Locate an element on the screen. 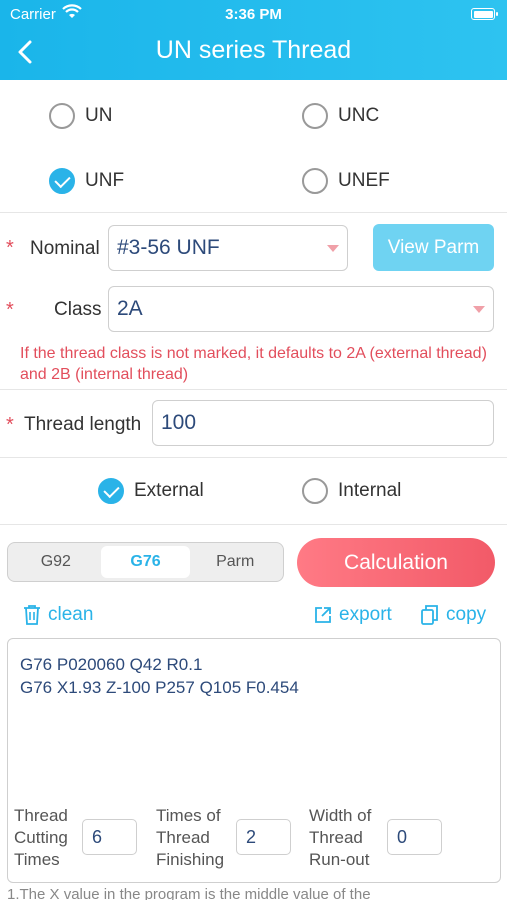 The height and width of the screenshot is (900, 507). radio-un: UN is located at coordinates (80, 116).